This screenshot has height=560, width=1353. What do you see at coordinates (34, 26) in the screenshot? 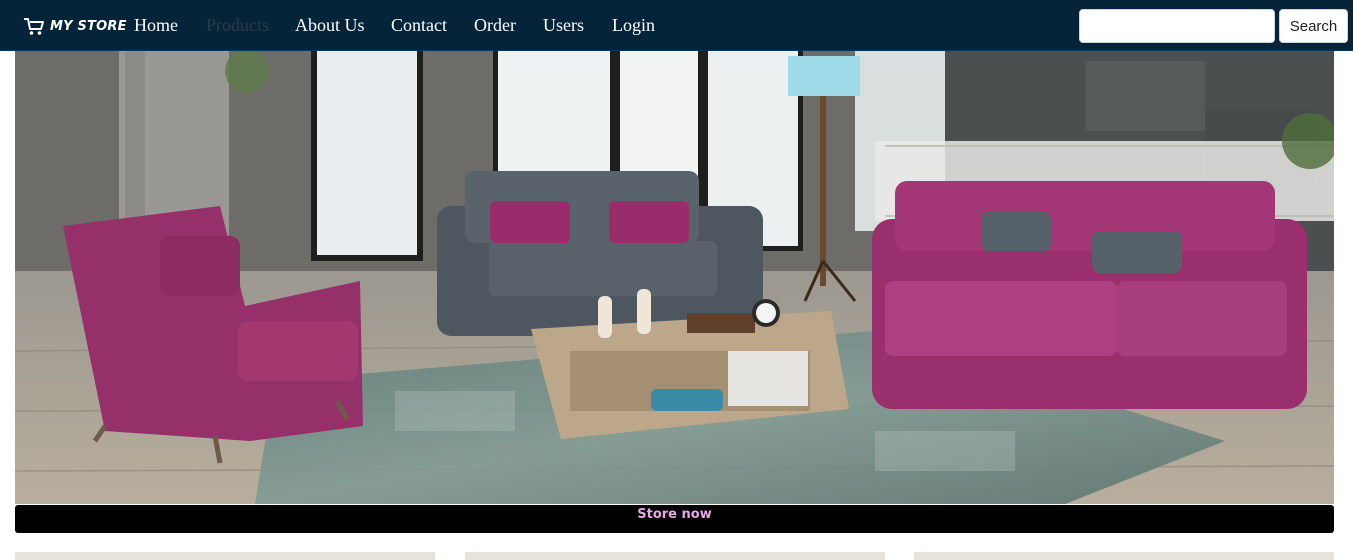
I see `cart-icon` at bounding box center [34, 26].